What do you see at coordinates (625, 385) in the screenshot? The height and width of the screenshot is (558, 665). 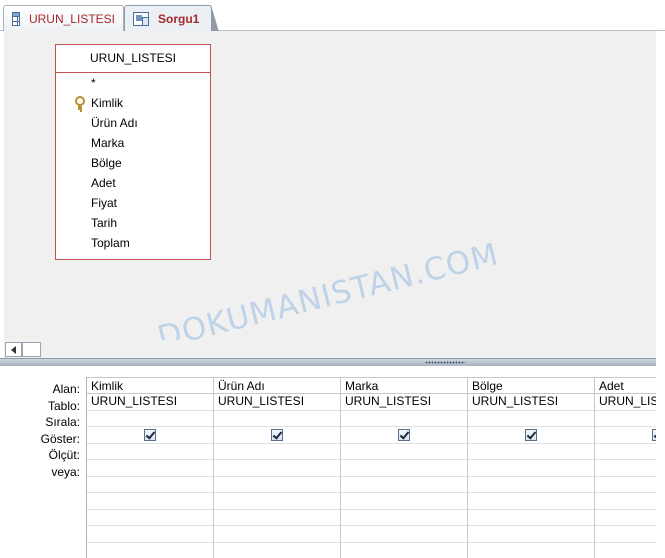 I see `field-cell: Adet` at bounding box center [625, 385].